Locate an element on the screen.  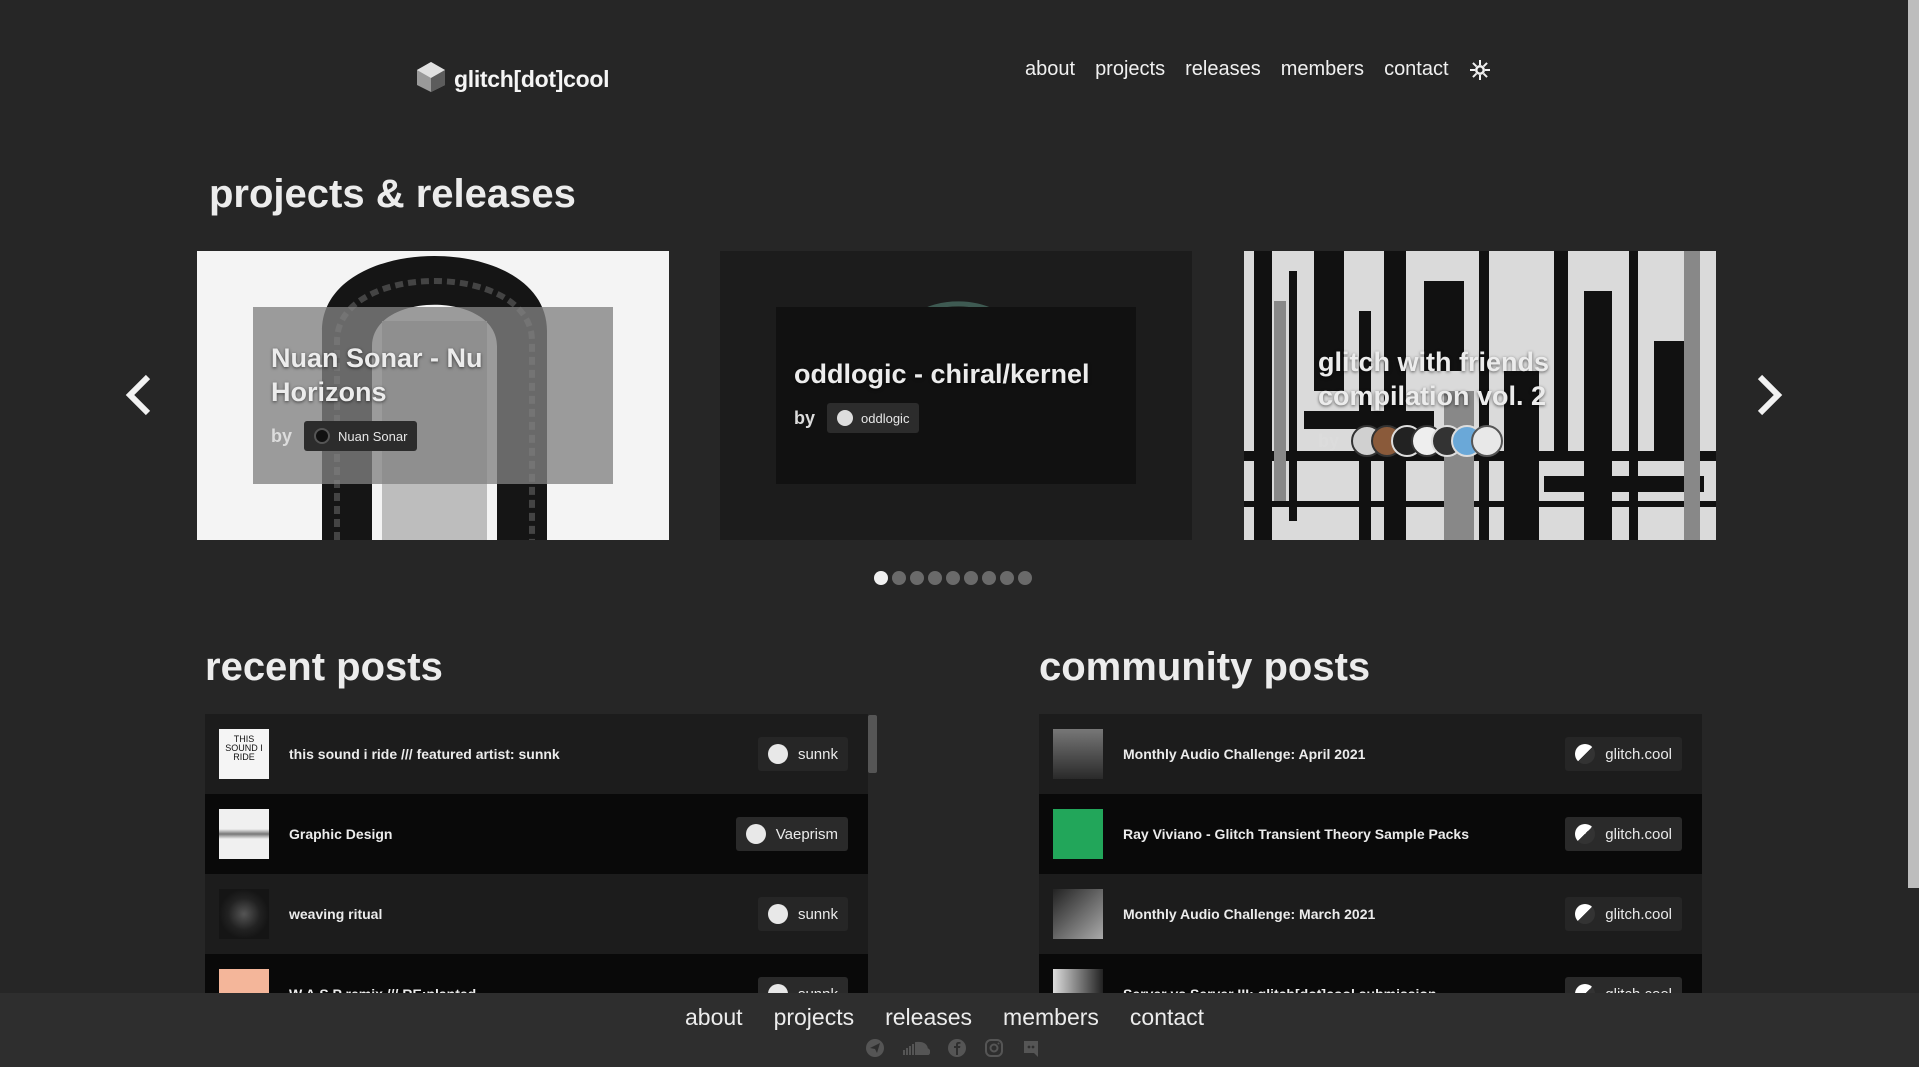
discord-icon is located at coordinates (1031, 1048).